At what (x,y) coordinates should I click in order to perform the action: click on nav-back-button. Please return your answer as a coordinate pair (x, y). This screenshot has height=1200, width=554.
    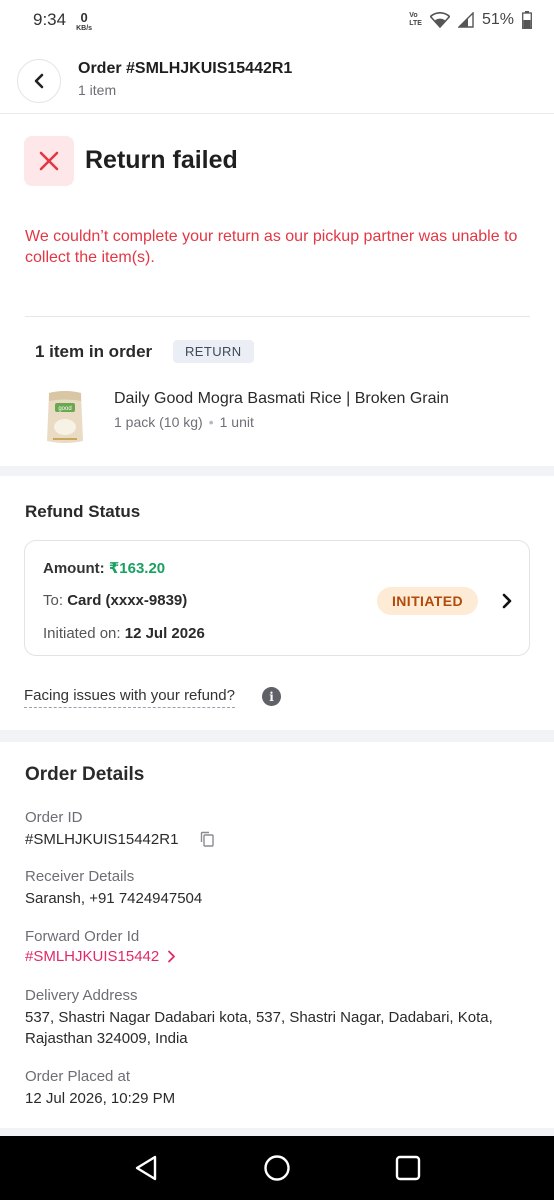
    Looking at the image, I should click on (146, 1168).